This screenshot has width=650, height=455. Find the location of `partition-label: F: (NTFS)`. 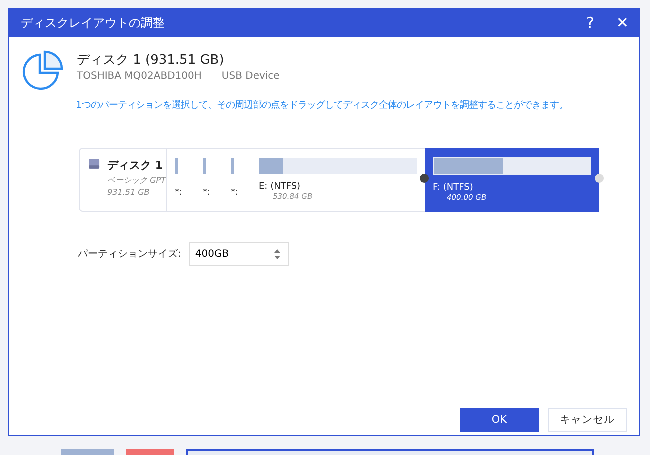

partition-label: F: (NTFS) is located at coordinates (453, 188).